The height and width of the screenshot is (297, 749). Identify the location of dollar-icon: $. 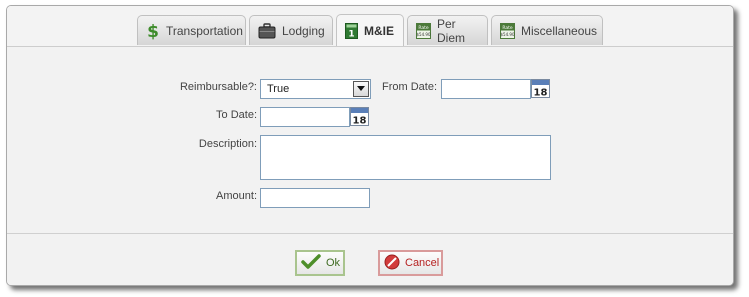
(153, 31).